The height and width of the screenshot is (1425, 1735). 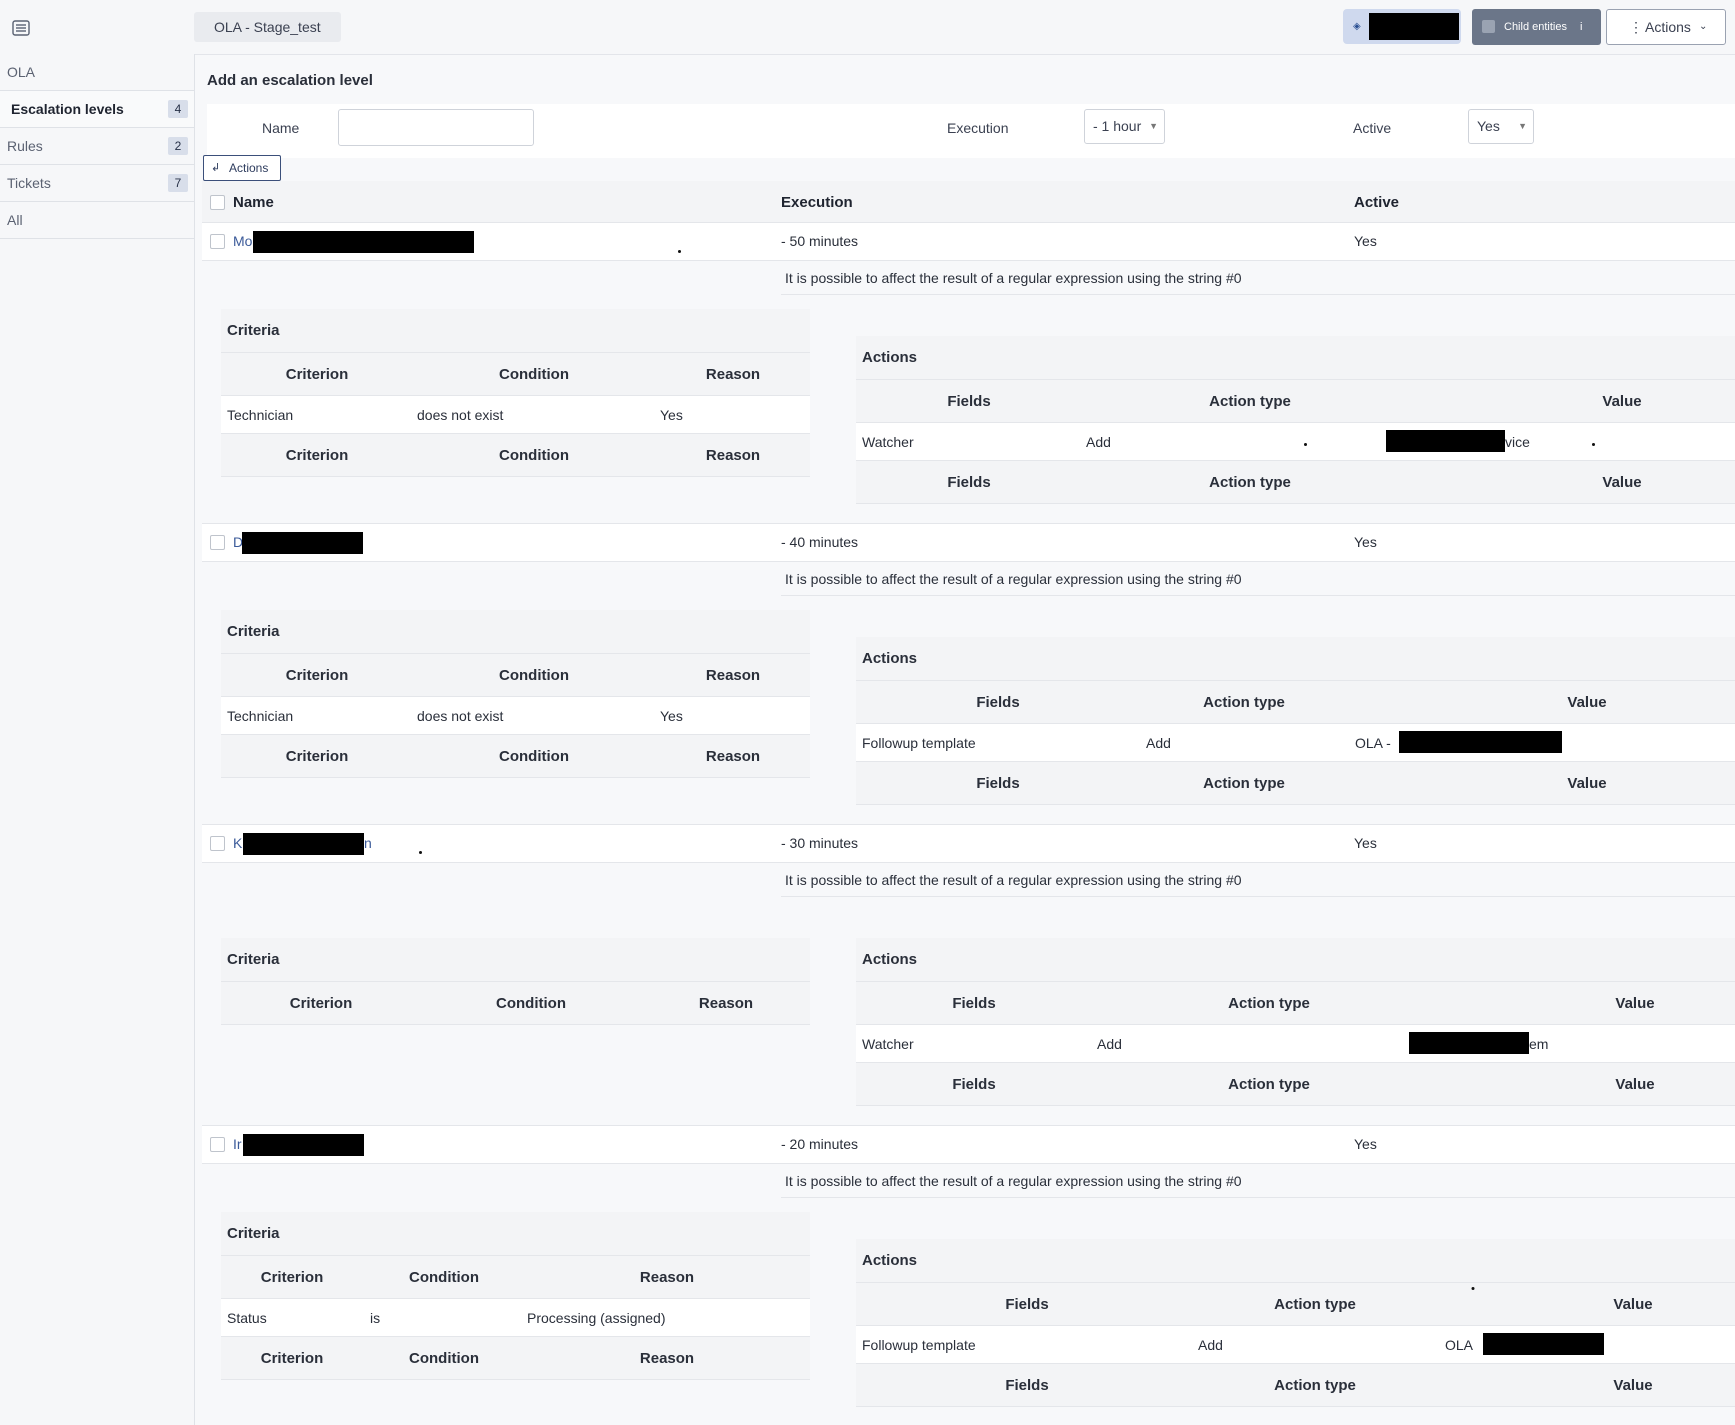 What do you see at coordinates (29, 183) in the screenshot?
I see `sidebar-item-label: Tickets` at bounding box center [29, 183].